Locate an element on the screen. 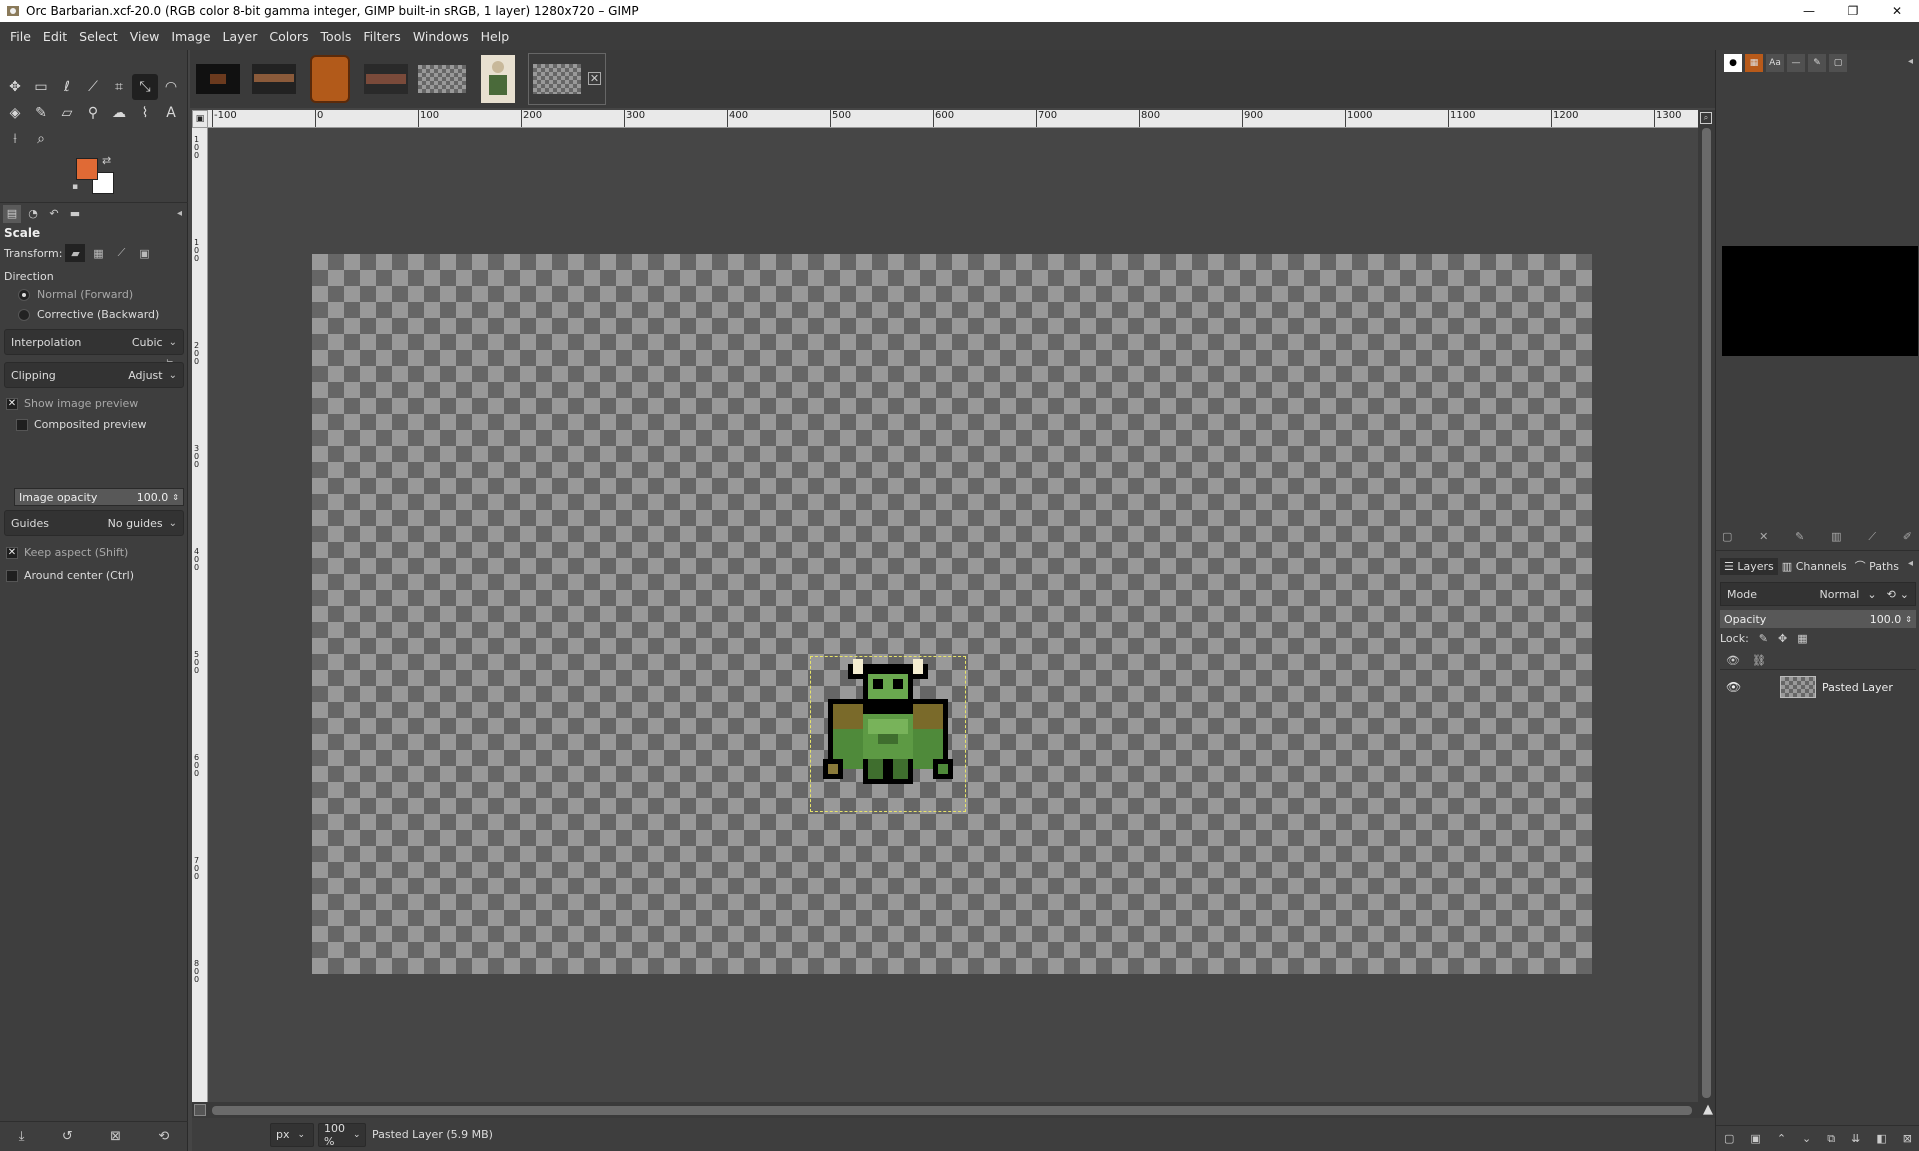 This screenshot has width=1919, height=1151. zoom-select: 100 % ⌄ is located at coordinates (342, 1135).